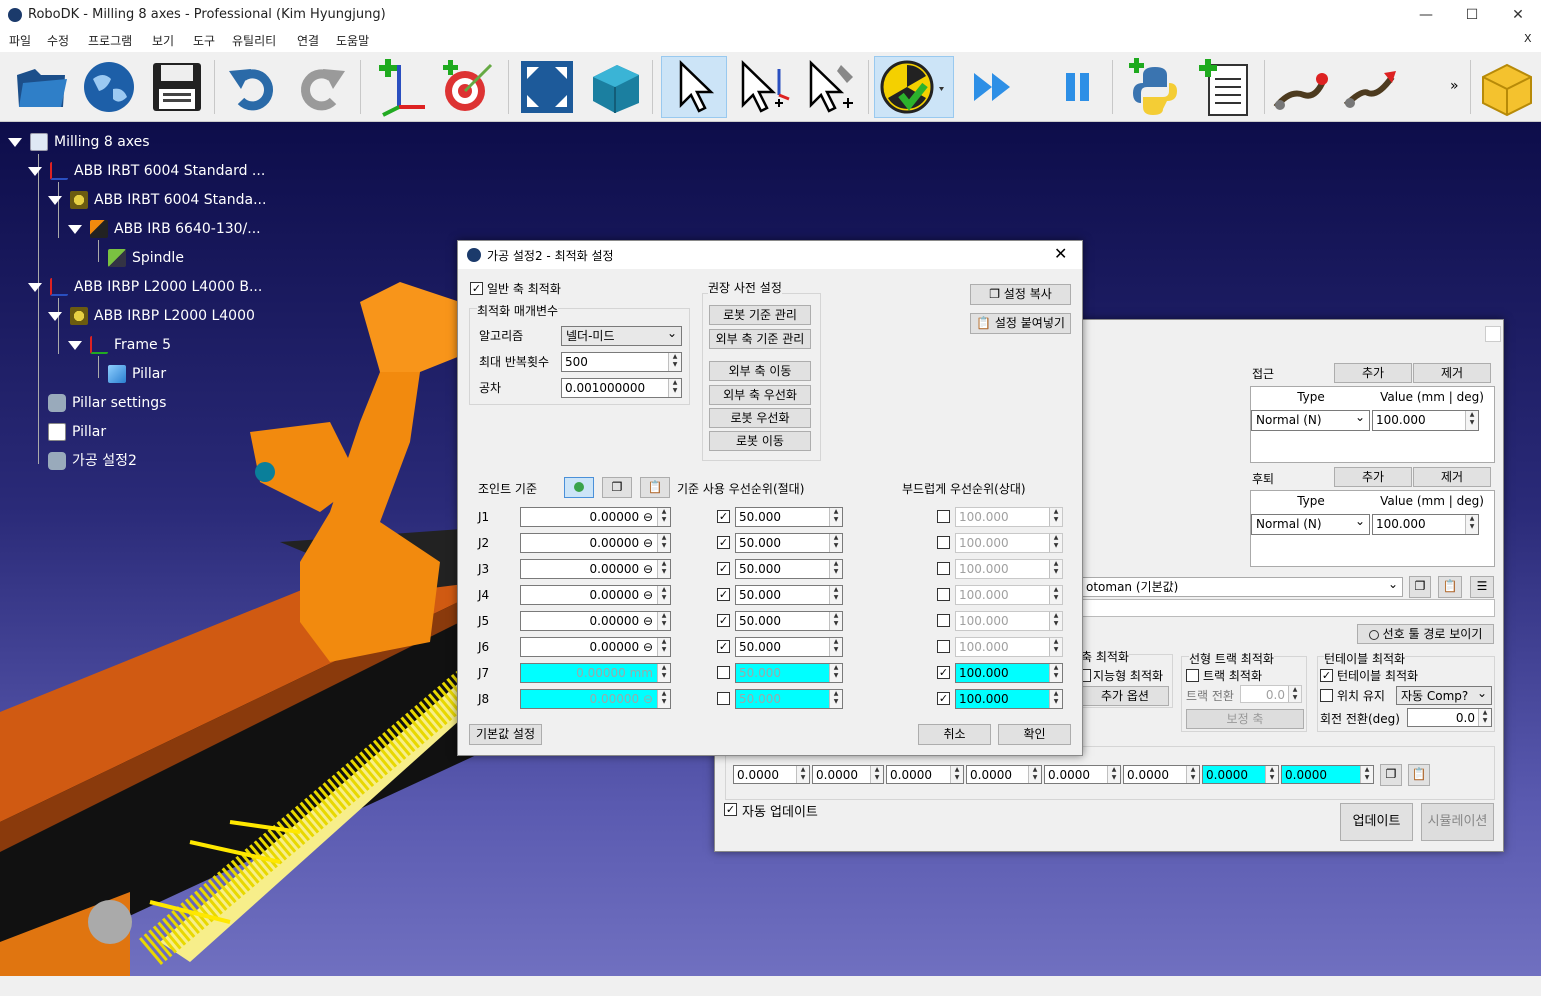  Describe the element at coordinates (1326, 675) in the screenshot. I see `turntable-opt-checkbox` at that location.